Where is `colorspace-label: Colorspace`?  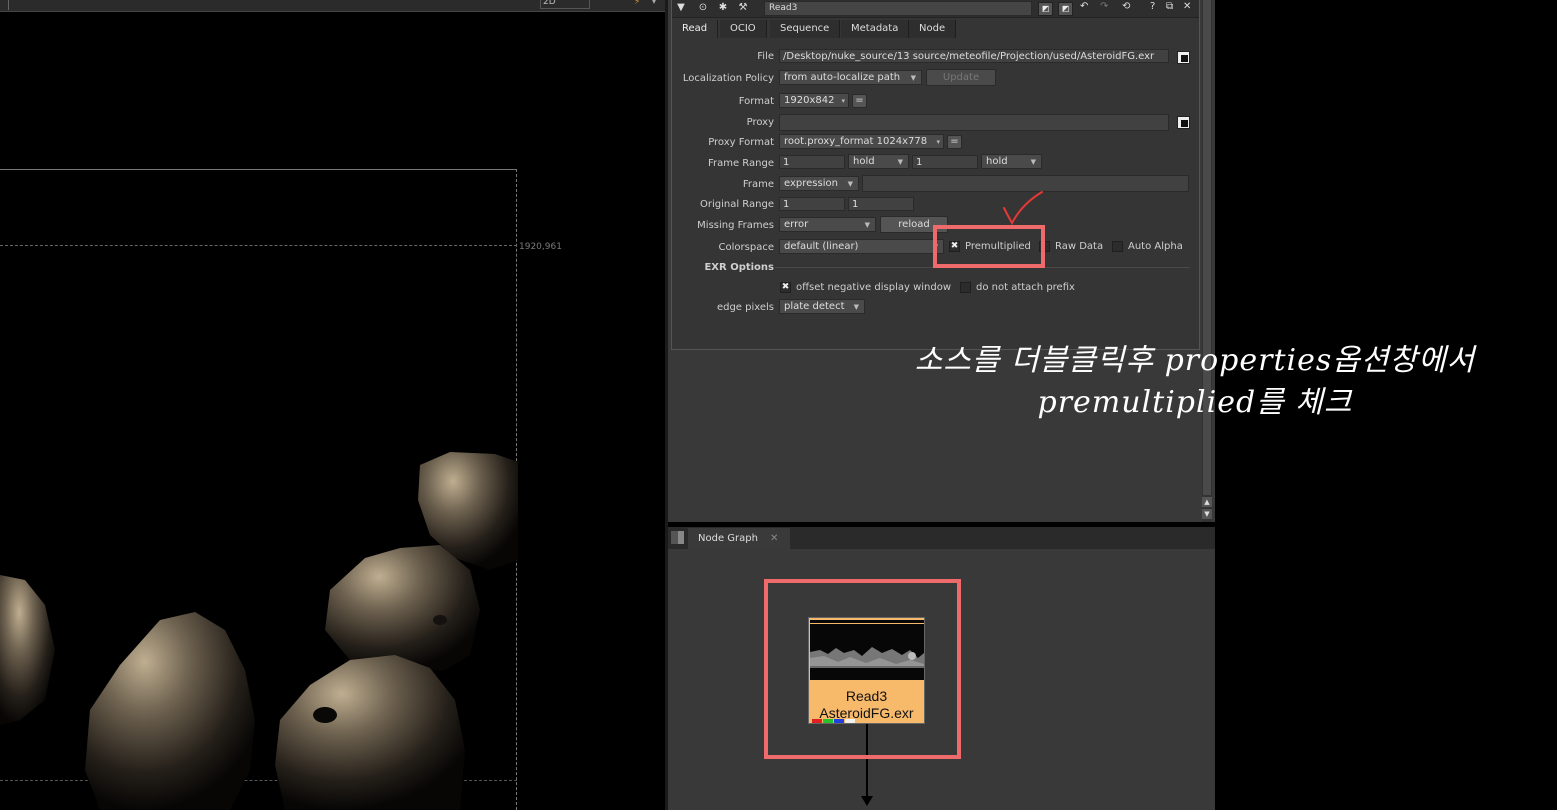 colorspace-label: Colorspace is located at coordinates (746, 247).